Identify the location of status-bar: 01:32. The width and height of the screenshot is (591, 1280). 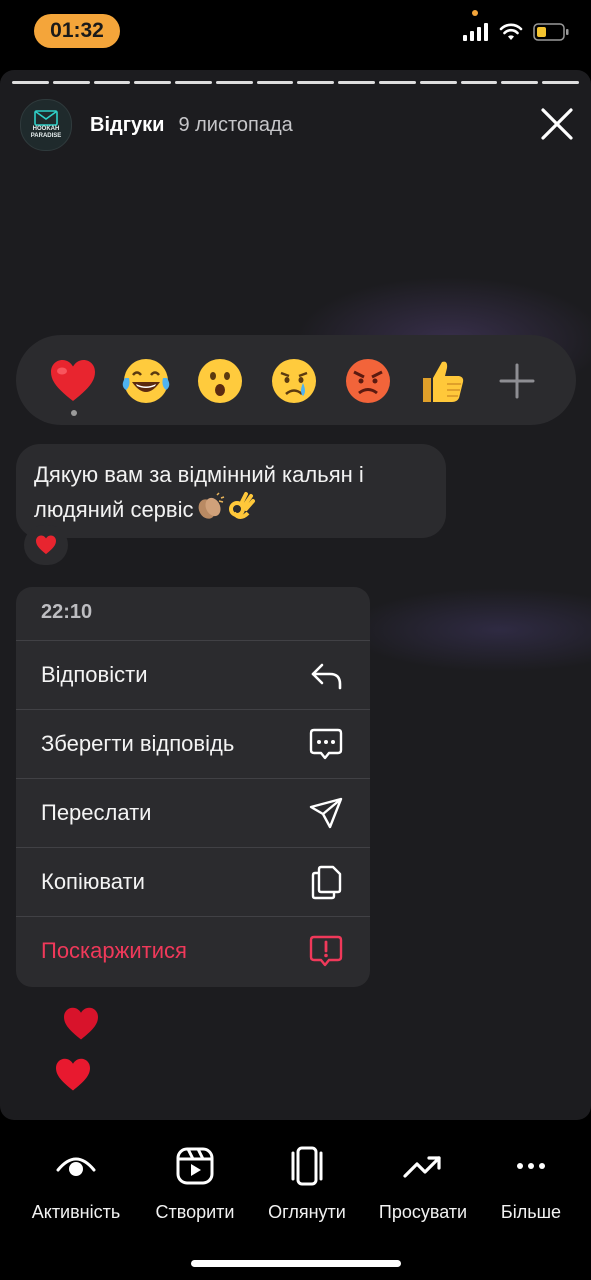
(295, 31).